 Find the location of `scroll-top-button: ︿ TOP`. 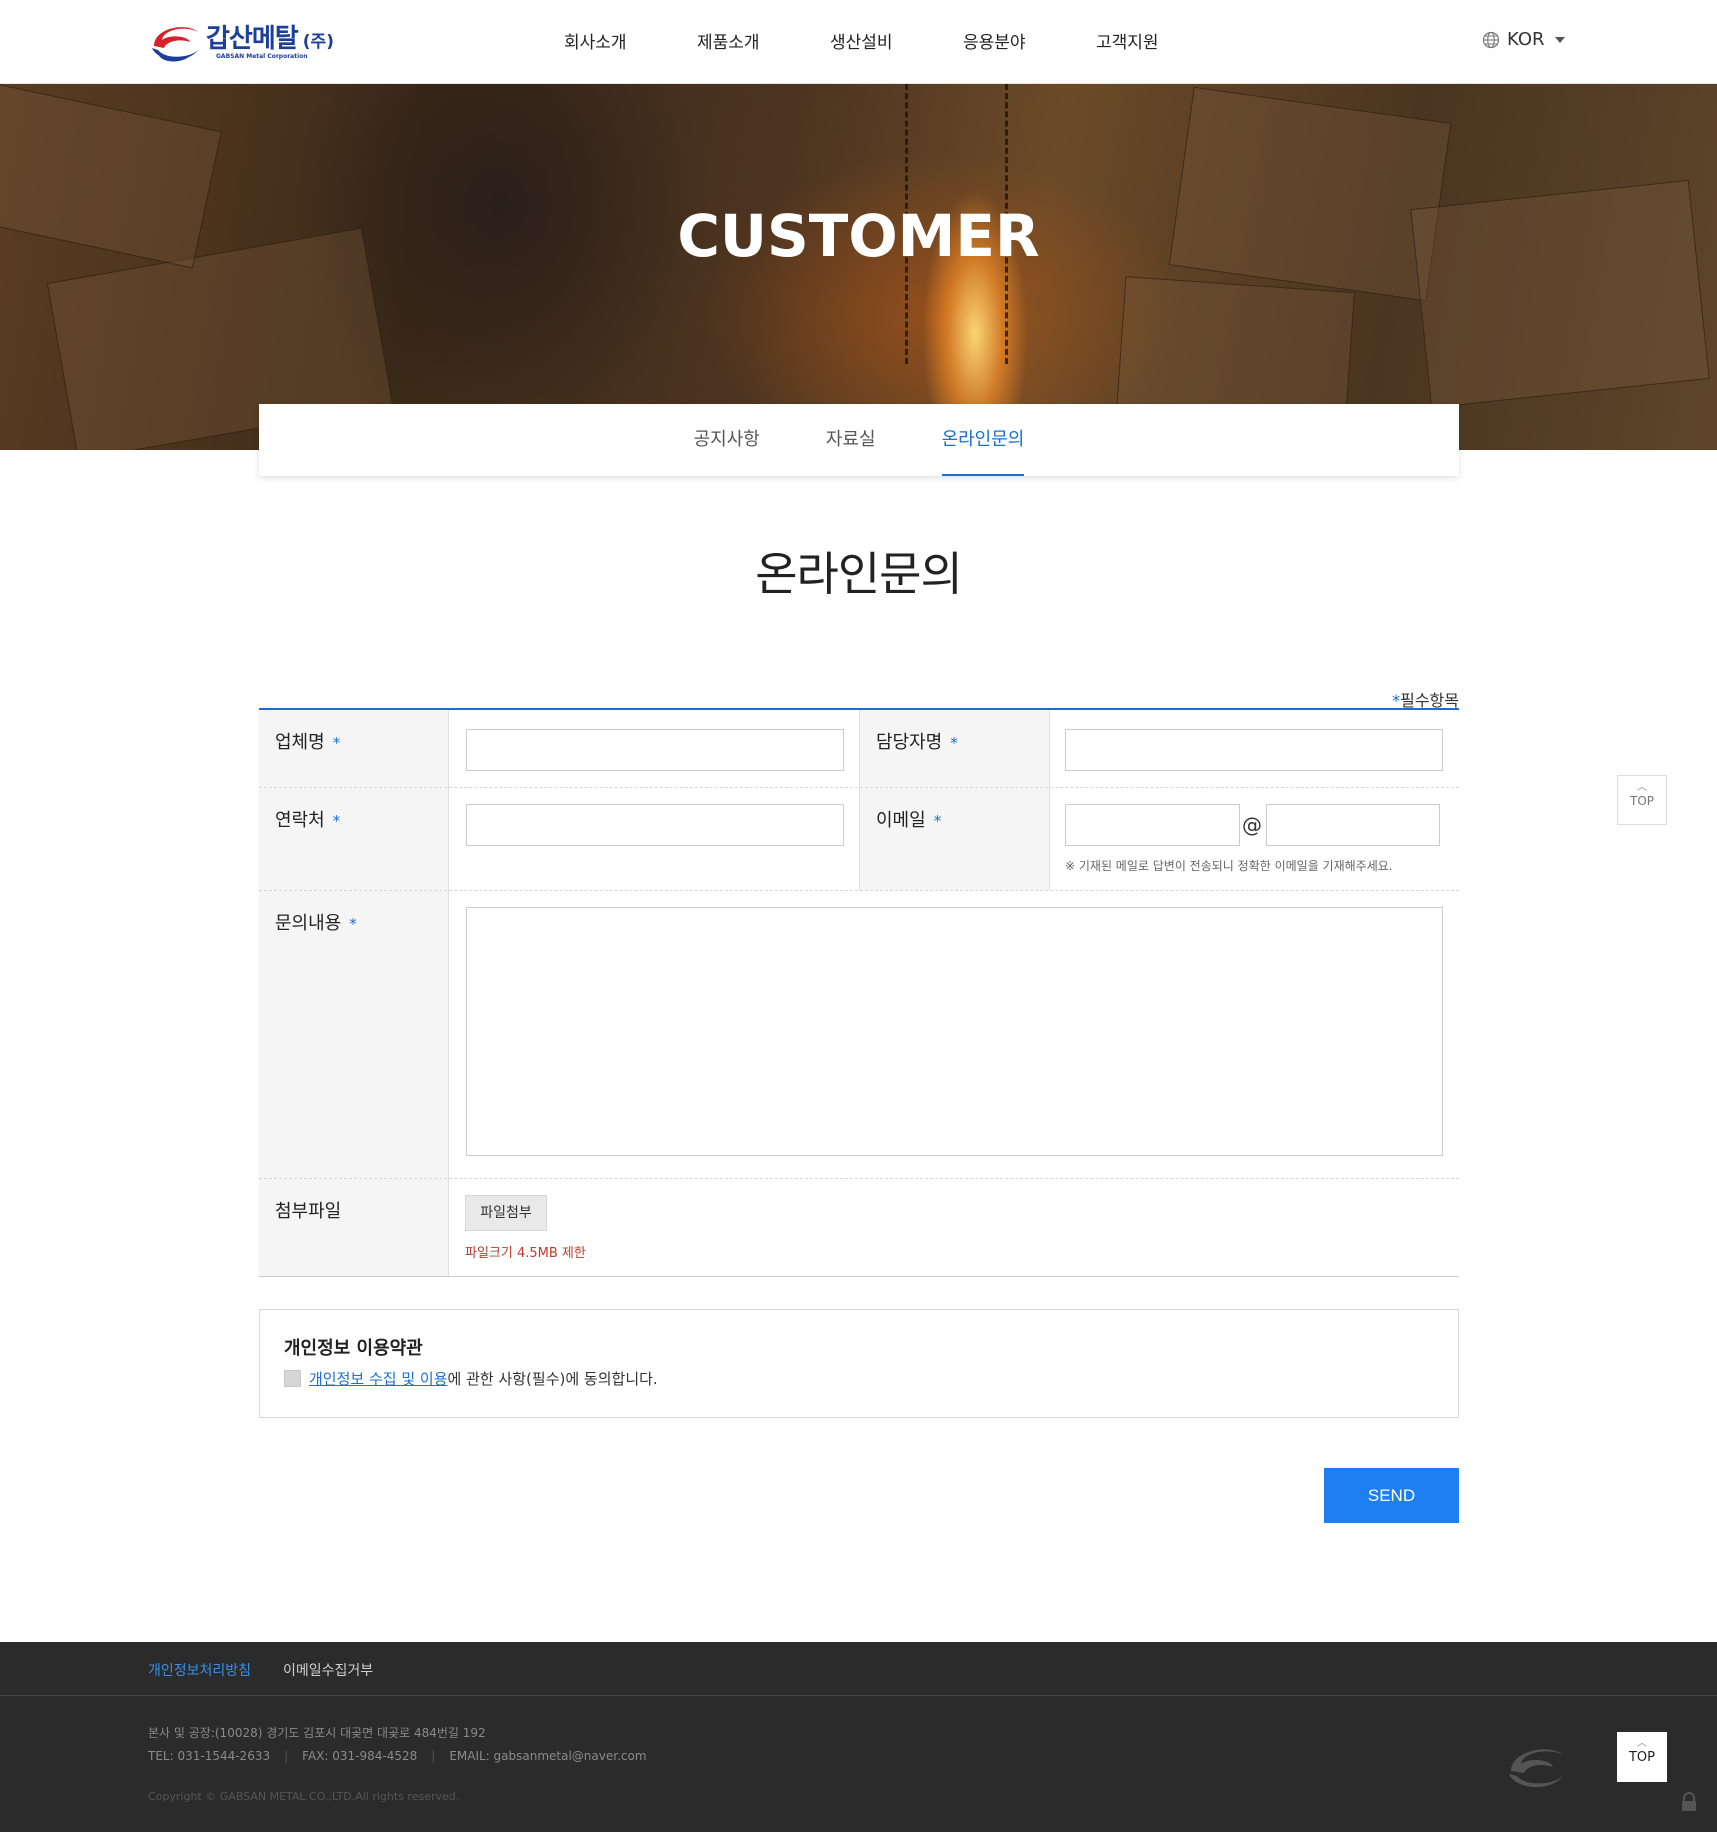

scroll-top-button: ︿ TOP is located at coordinates (1642, 800).